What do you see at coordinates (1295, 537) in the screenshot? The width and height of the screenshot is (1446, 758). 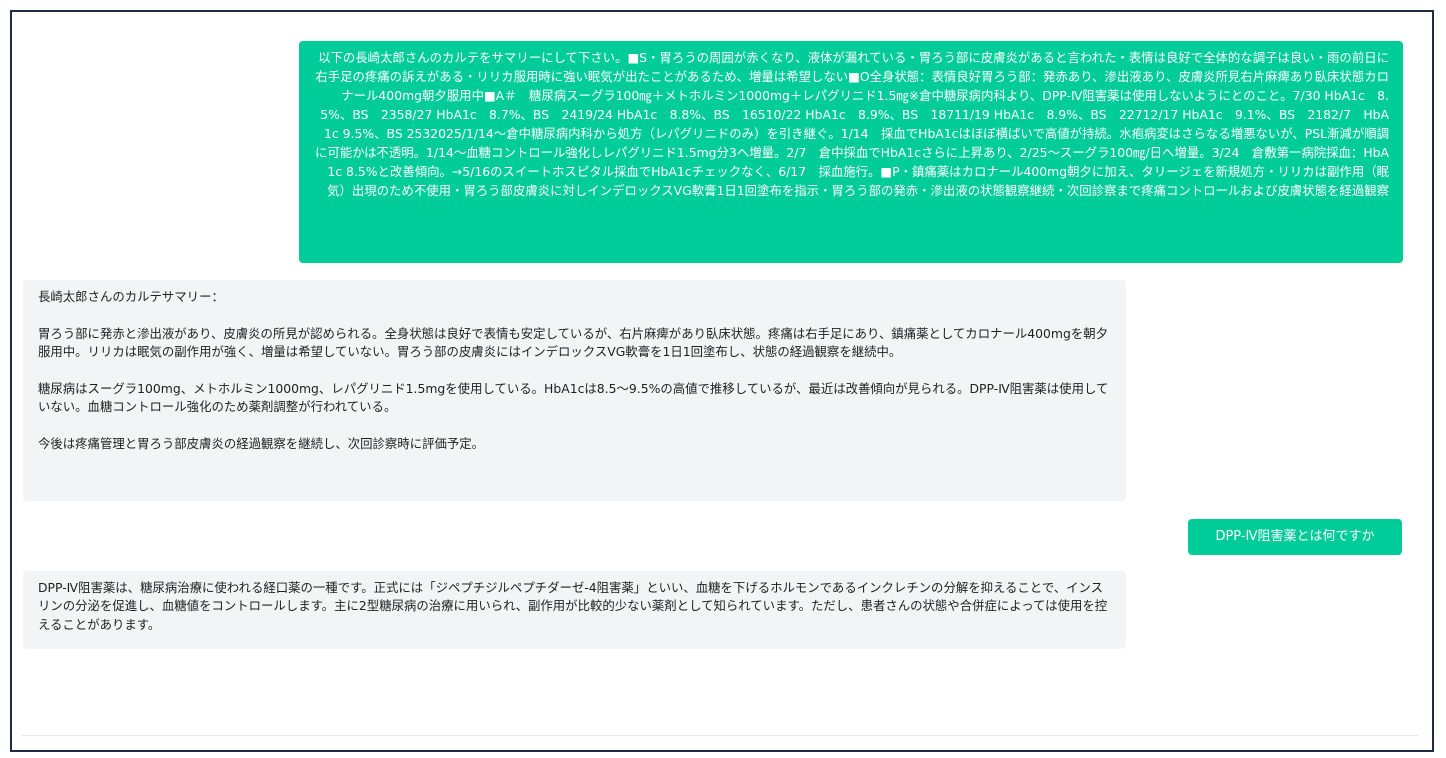 I see `user-message-bubble: DPP-Ⅳ阻害薬とは何ですか` at bounding box center [1295, 537].